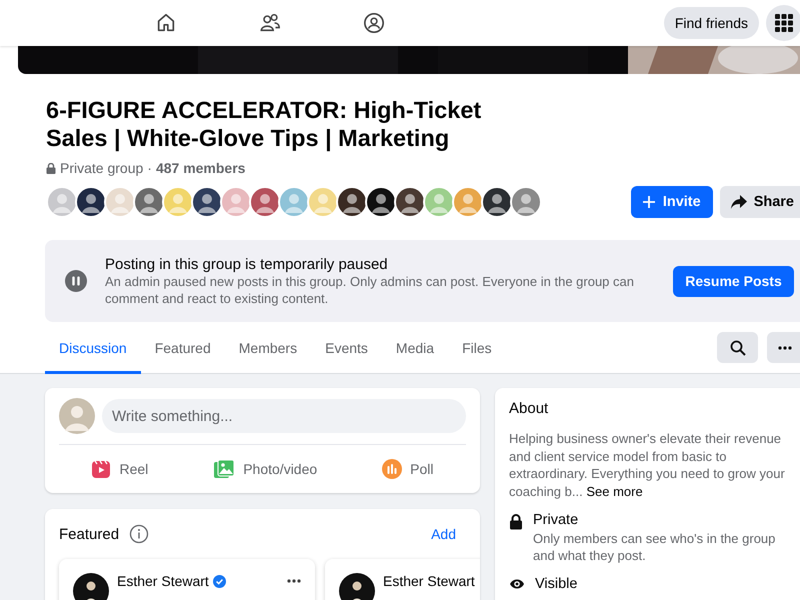  What do you see at coordinates (760, 202) in the screenshot?
I see `share-button: Share` at bounding box center [760, 202].